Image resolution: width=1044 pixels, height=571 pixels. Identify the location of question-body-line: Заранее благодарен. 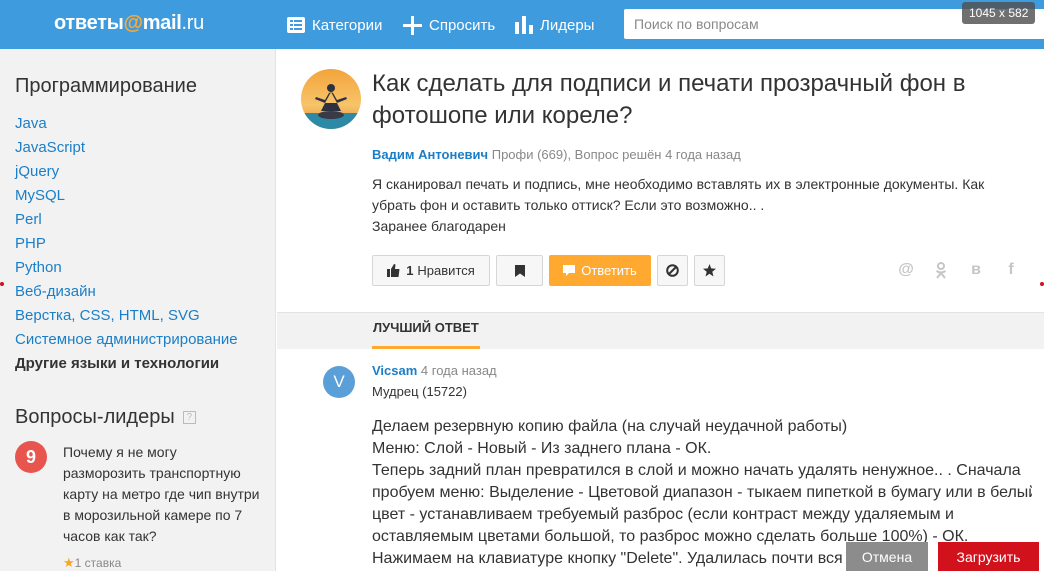
(439, 226).